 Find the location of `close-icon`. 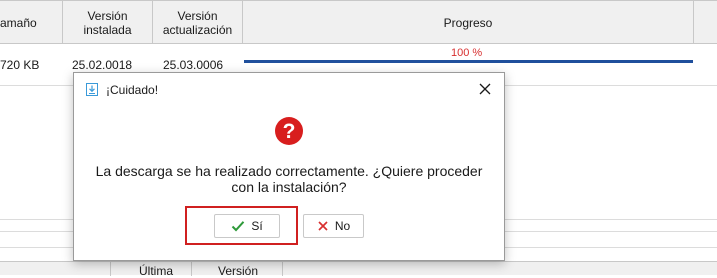

close-icon is located at coordinates (485, 89).